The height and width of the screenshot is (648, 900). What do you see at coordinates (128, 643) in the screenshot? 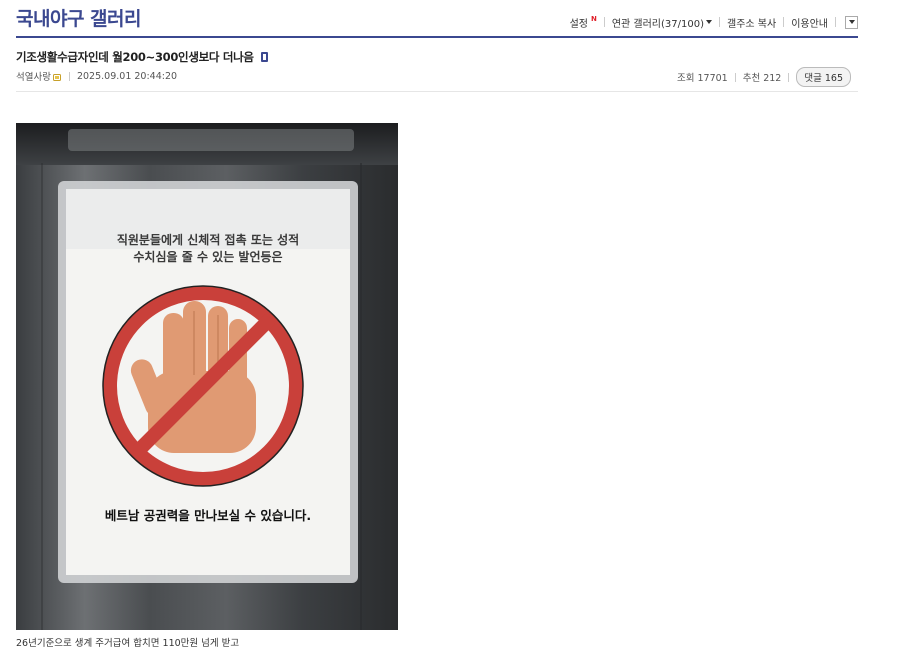
I see `post-caption: 26년기준으로 생계 주거급여 합치면 110만원 넘게 받고` at bounding box center [128, 643].